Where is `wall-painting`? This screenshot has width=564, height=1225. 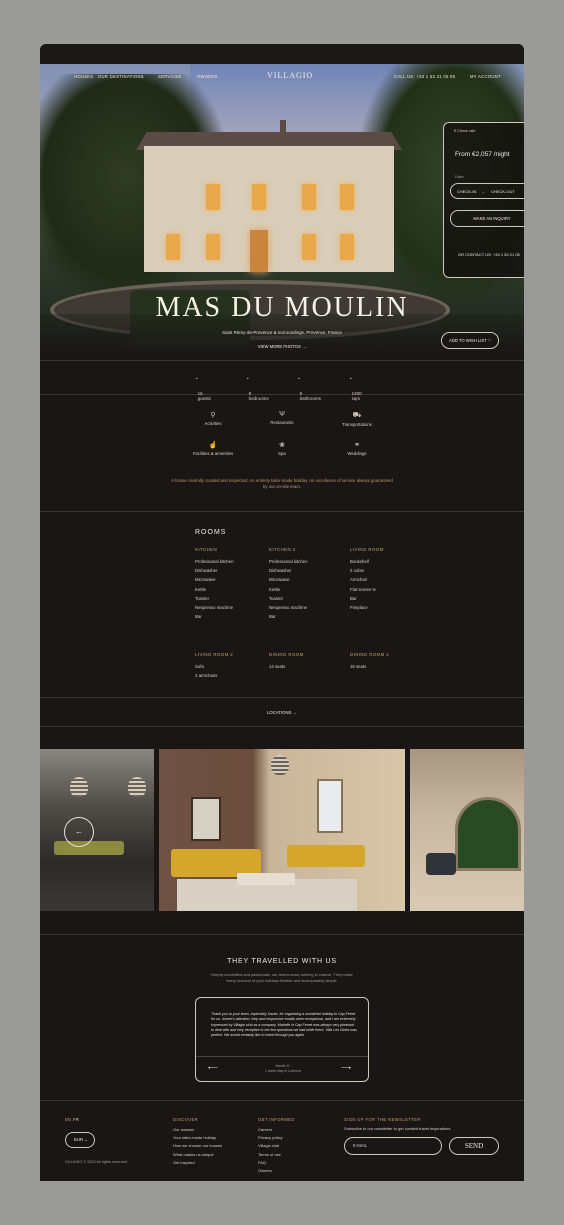 wall-painting is located at coordinates (206, 819).